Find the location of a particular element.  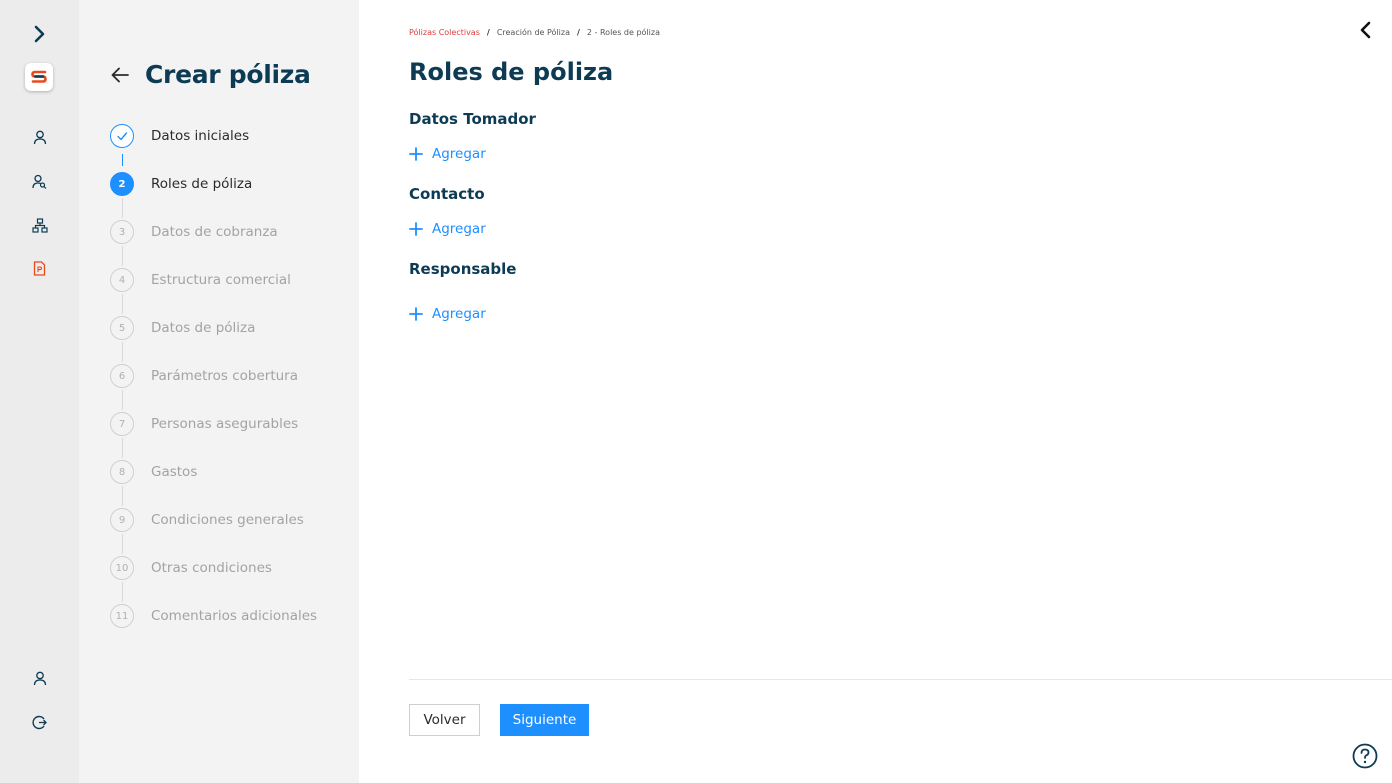

step-item: 7 Personas asegurables is located at coordinates (213, 436).